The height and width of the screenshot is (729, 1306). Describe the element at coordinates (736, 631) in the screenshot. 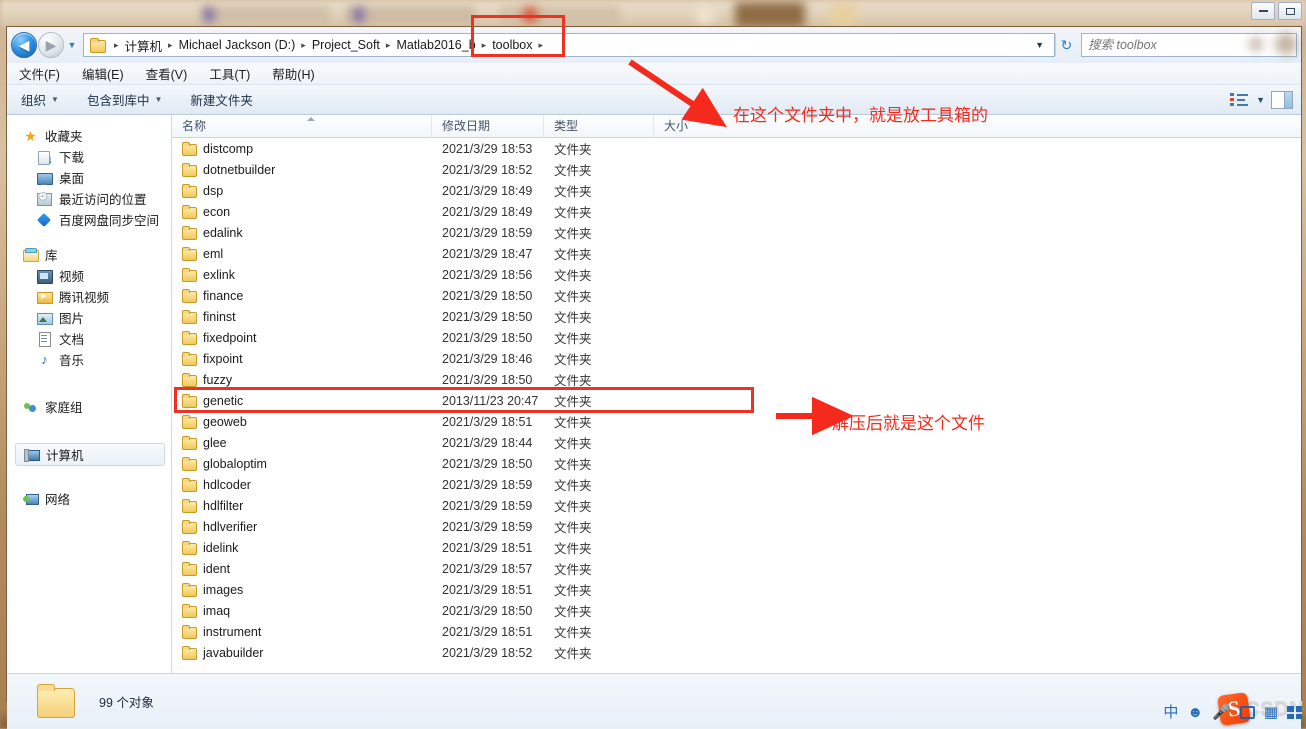

I see `table-row: instrument2021/3/29 18:51文件夹` at that location.